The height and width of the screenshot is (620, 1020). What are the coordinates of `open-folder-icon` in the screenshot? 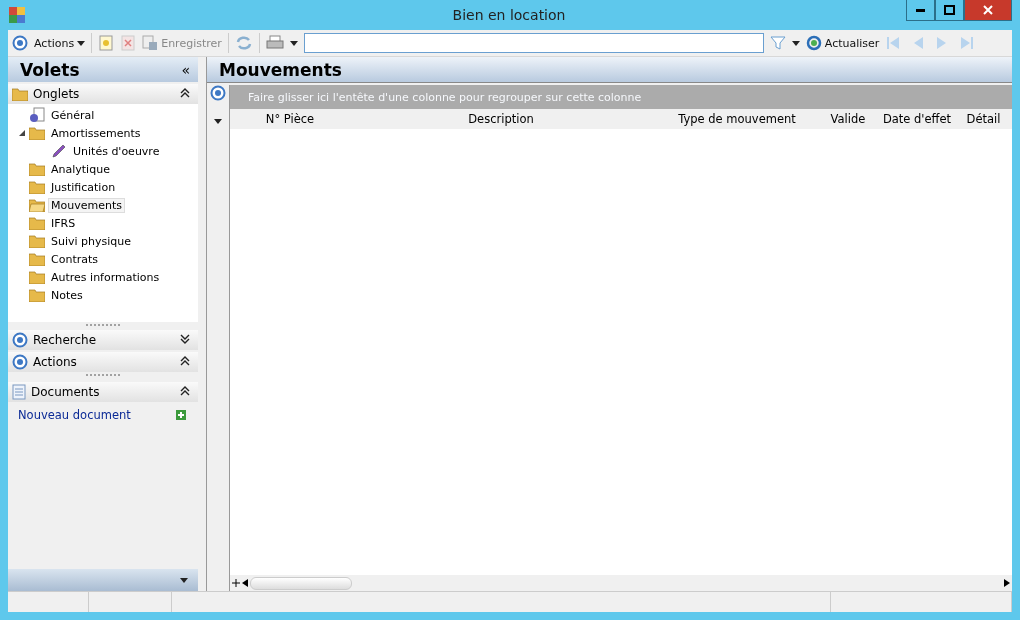 It's located at (37, 205).